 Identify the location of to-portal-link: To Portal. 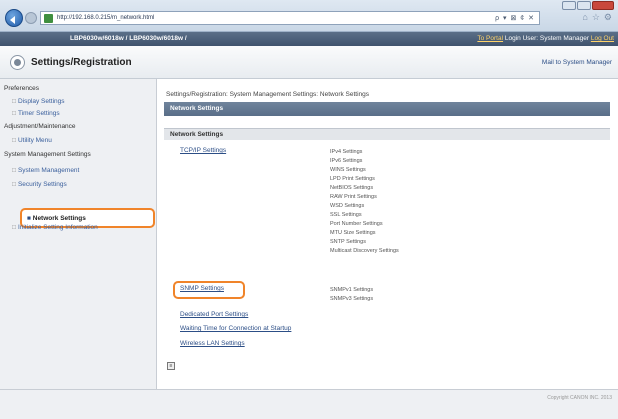
(490, 38).